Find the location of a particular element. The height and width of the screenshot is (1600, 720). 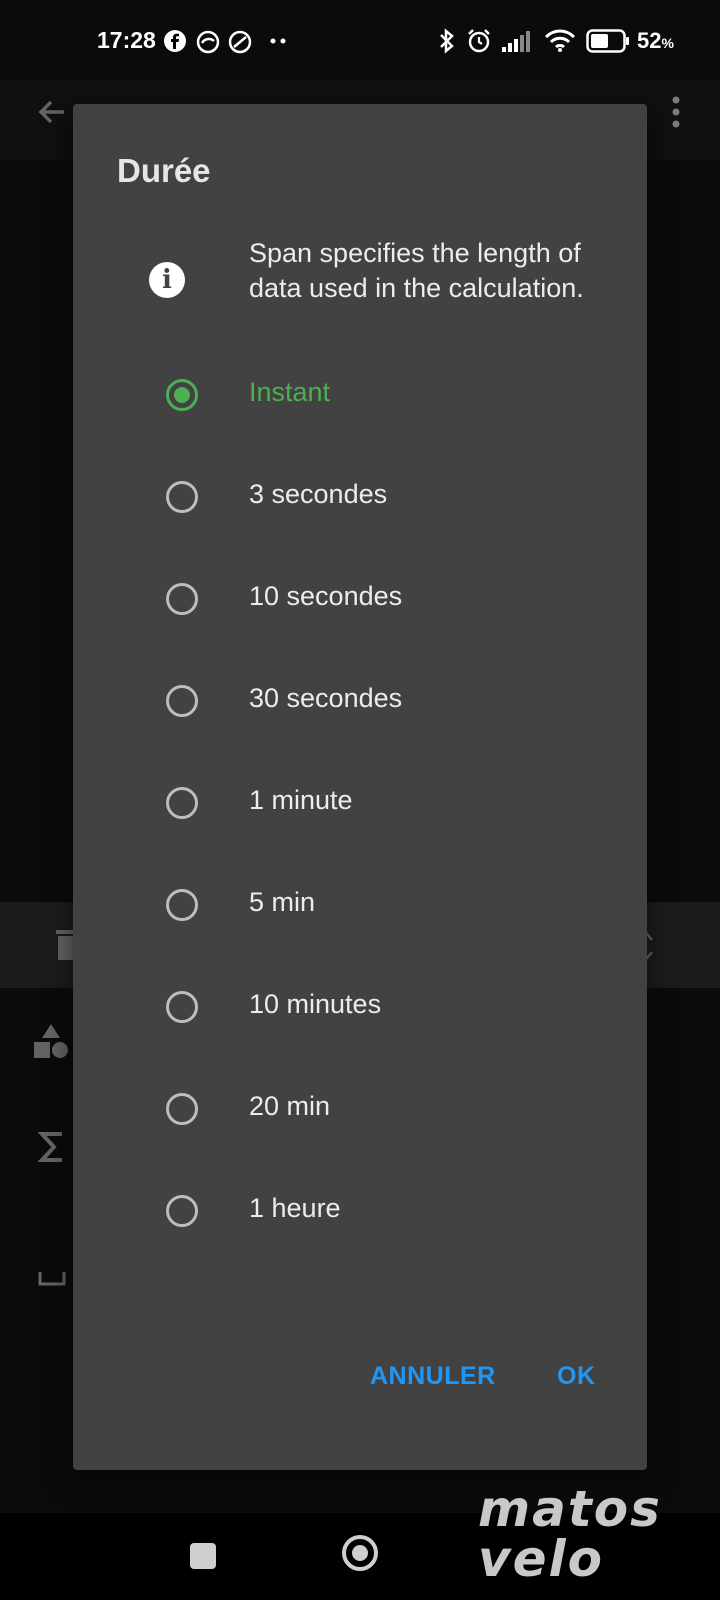

radio-option-label: 1 minute is located at coordinates (301, 800).